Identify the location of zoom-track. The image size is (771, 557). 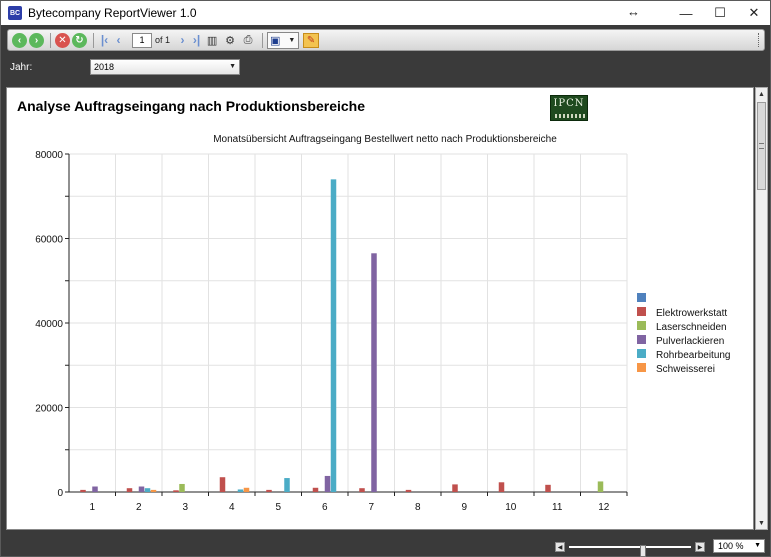
(630, 551).